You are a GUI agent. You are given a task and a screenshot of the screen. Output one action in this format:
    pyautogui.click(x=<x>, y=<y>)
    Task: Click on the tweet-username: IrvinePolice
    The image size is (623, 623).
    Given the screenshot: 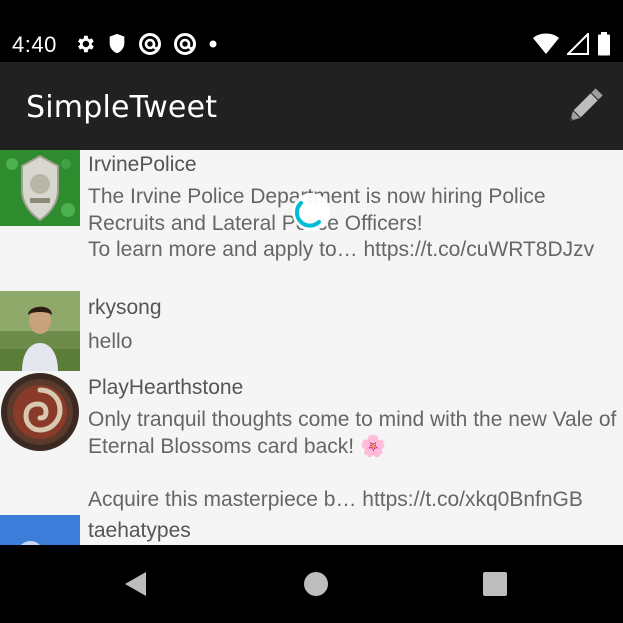 What is the action you would take?
    pyautogui.click(x=142, y=164)
    